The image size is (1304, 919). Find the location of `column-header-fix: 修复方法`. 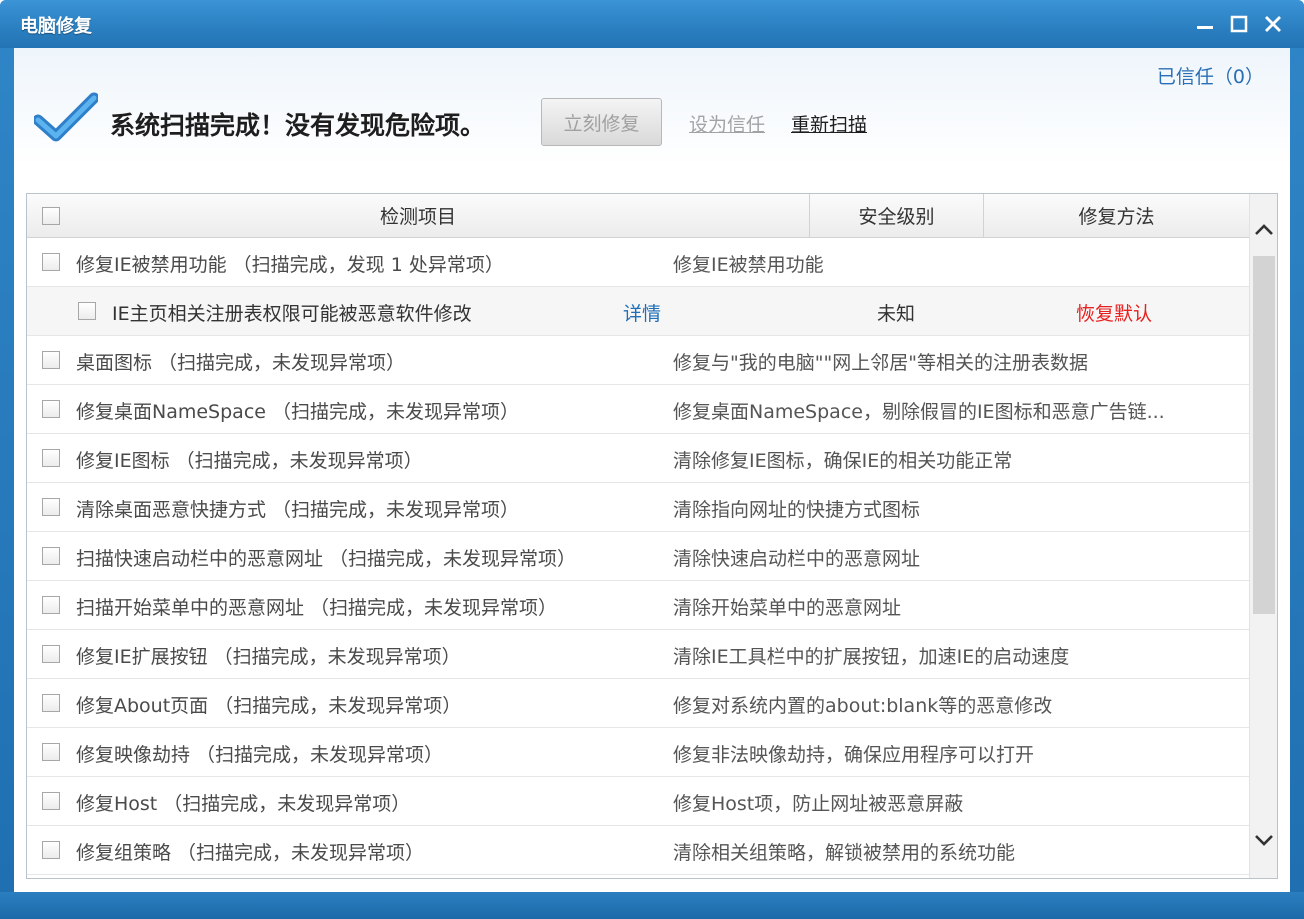

column-header-fix: 修复方法 is located at coordinates (1116, 215).